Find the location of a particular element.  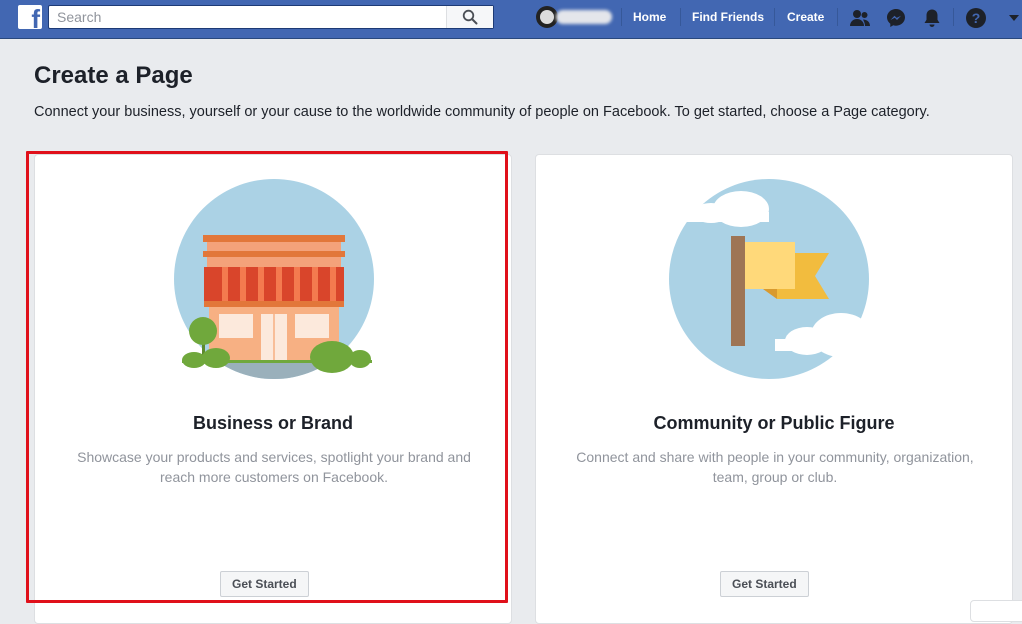

storefront-illustration-icon is located at coordinates (274, 279).